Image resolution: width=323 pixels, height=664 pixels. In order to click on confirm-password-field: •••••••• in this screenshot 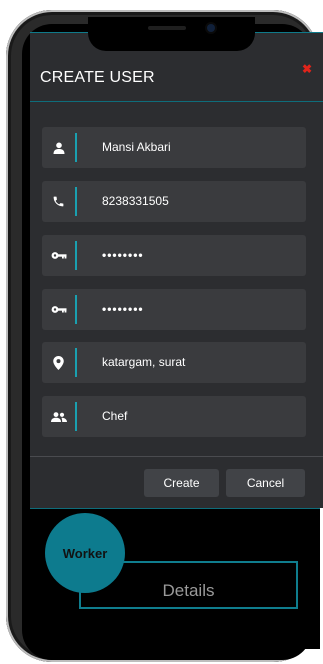, I will do `click(174, 309)`.